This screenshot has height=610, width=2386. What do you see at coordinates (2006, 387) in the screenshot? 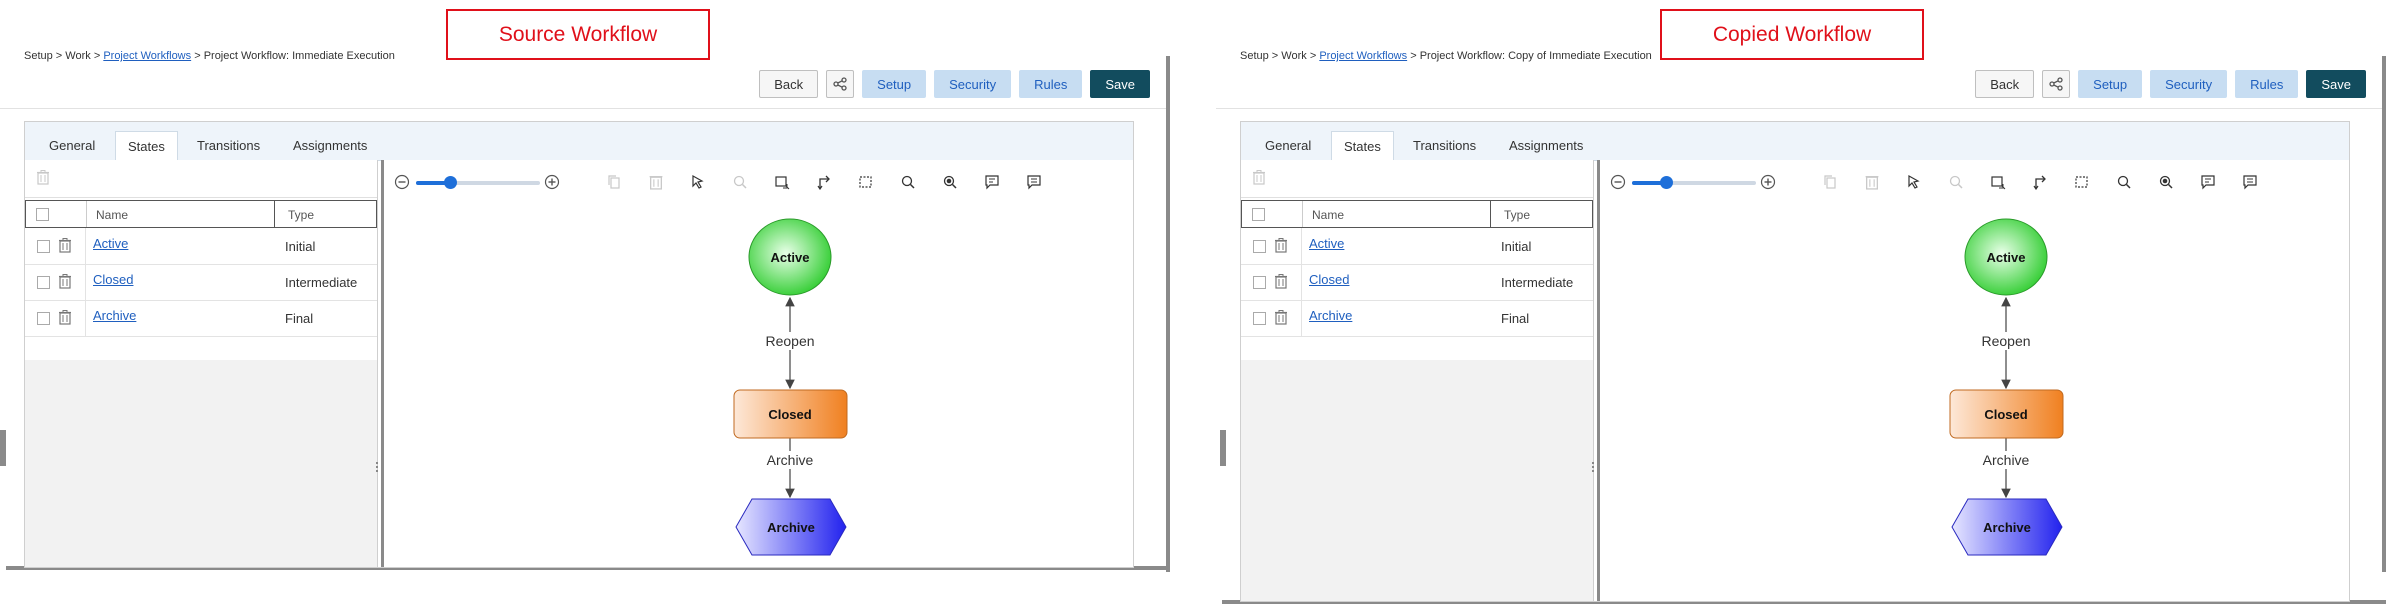
I see `workflow-diagram: Reopen Archive Active Closed Archive` at bounding box center [2006, 387].